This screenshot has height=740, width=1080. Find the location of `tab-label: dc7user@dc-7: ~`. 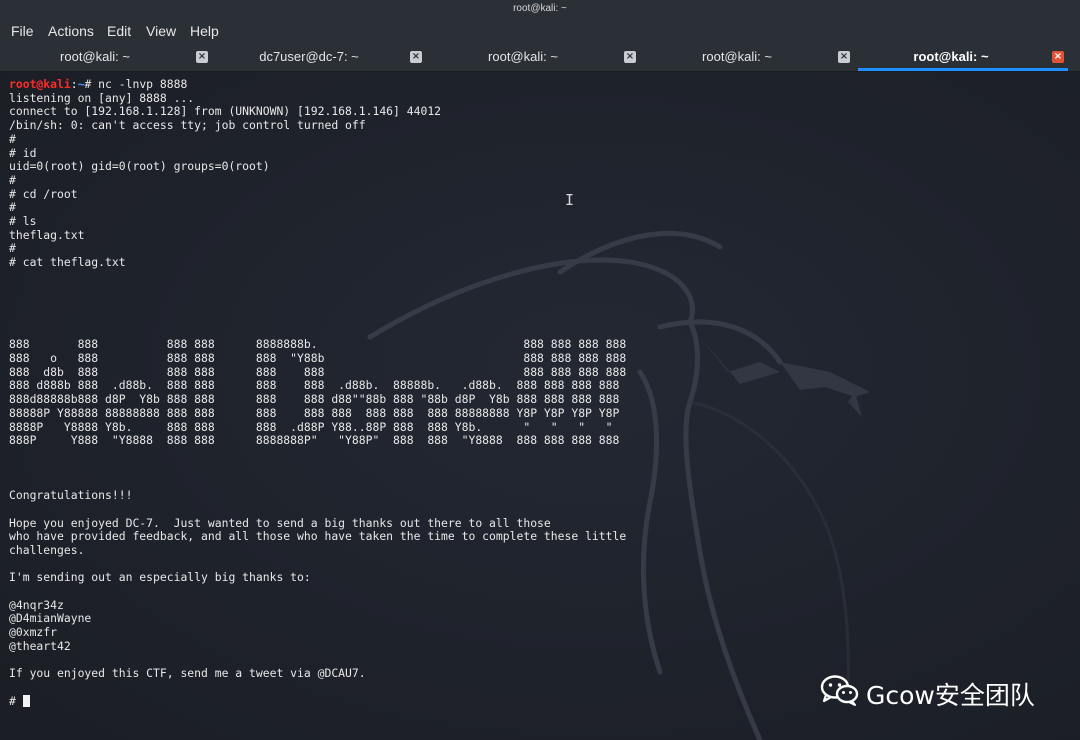

tab-label: dc7user@dc-7: ~ is located at coordinates (309, 56).